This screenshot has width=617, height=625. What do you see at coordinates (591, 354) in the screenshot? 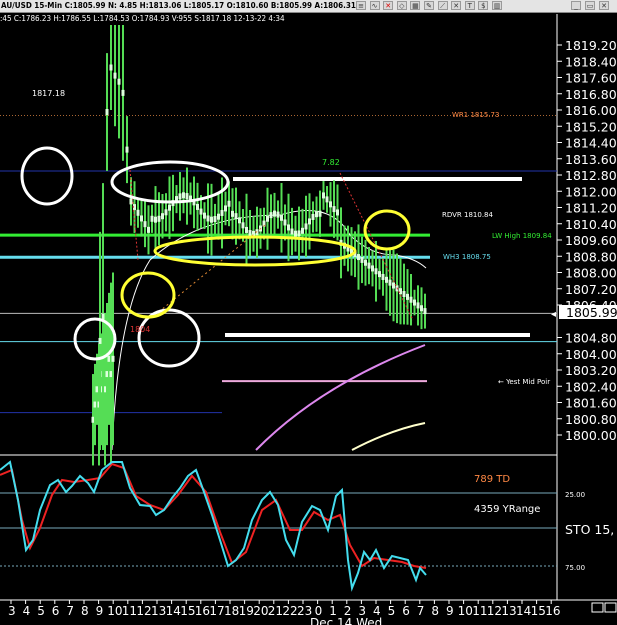
I see `price-tick-label: 1804.00` at bounding box center [591, 354].